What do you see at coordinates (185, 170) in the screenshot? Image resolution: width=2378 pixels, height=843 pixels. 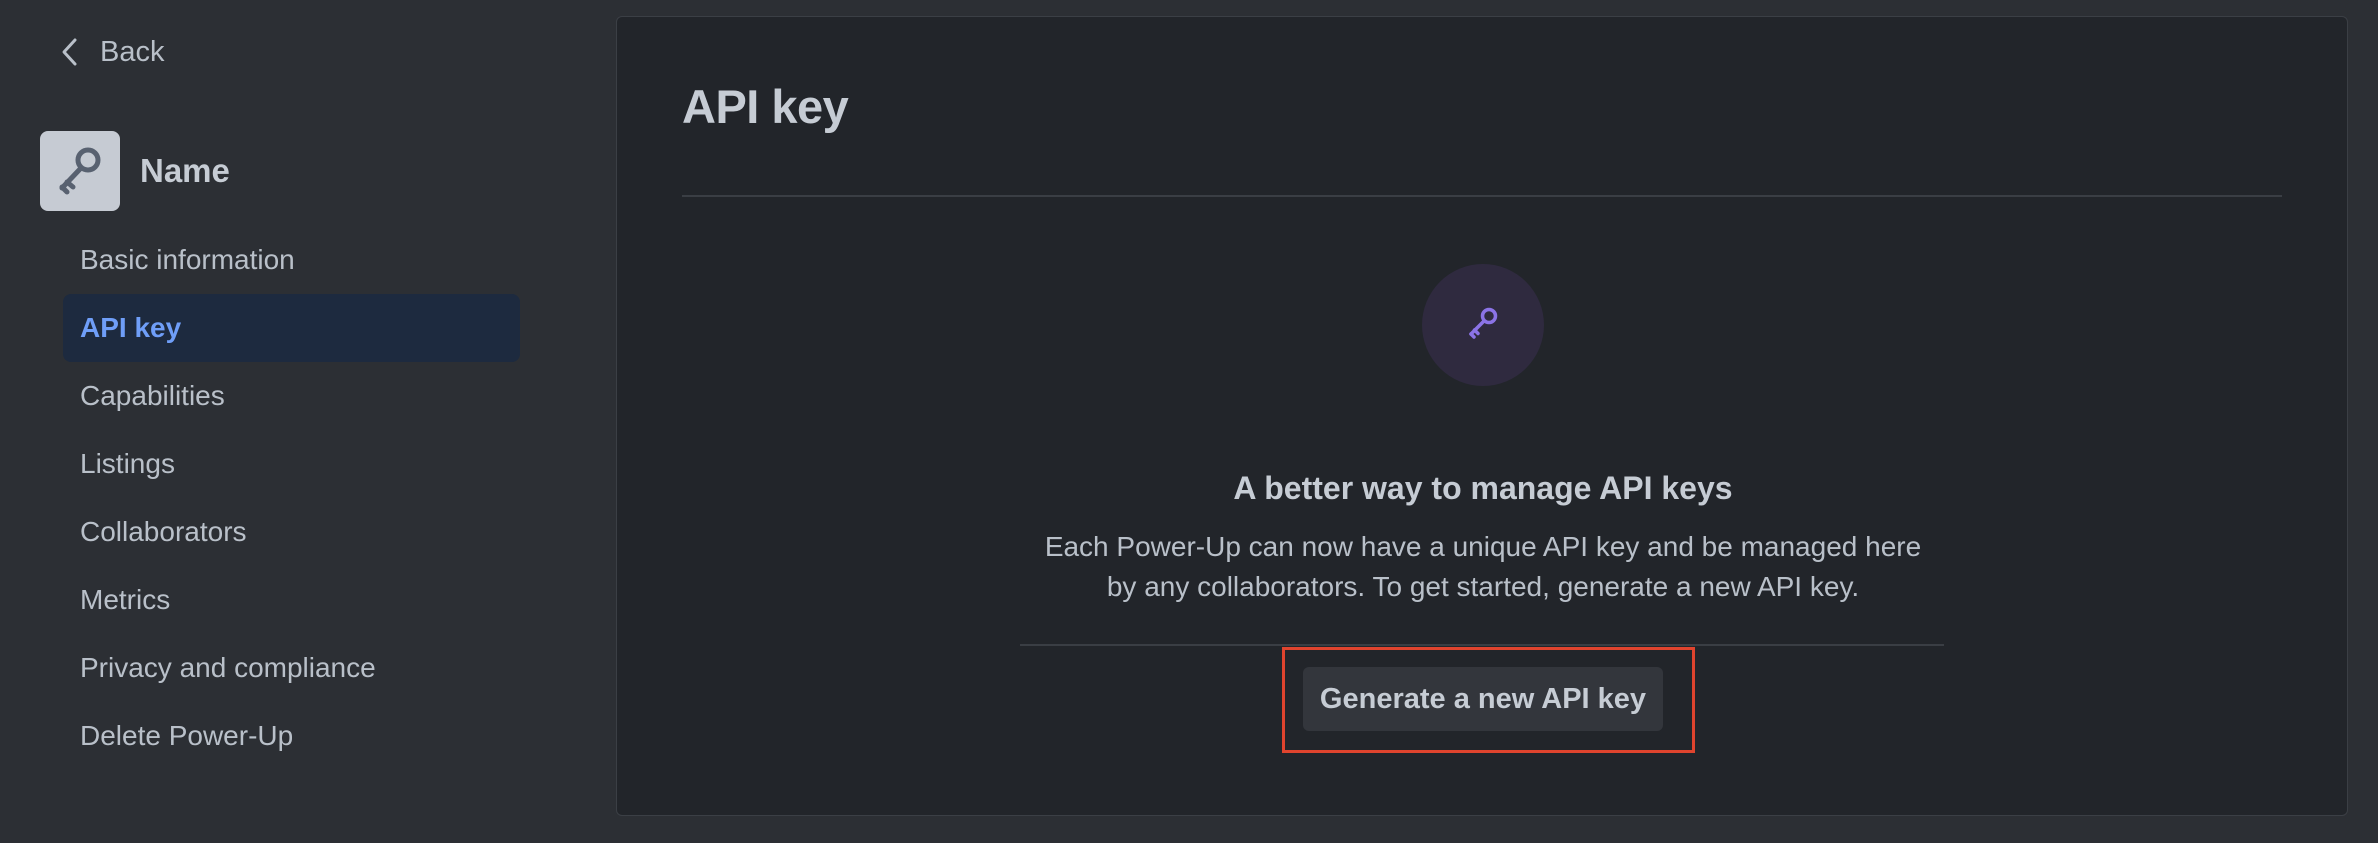 I see `app-name: Name` at bounding box center [185, 170].